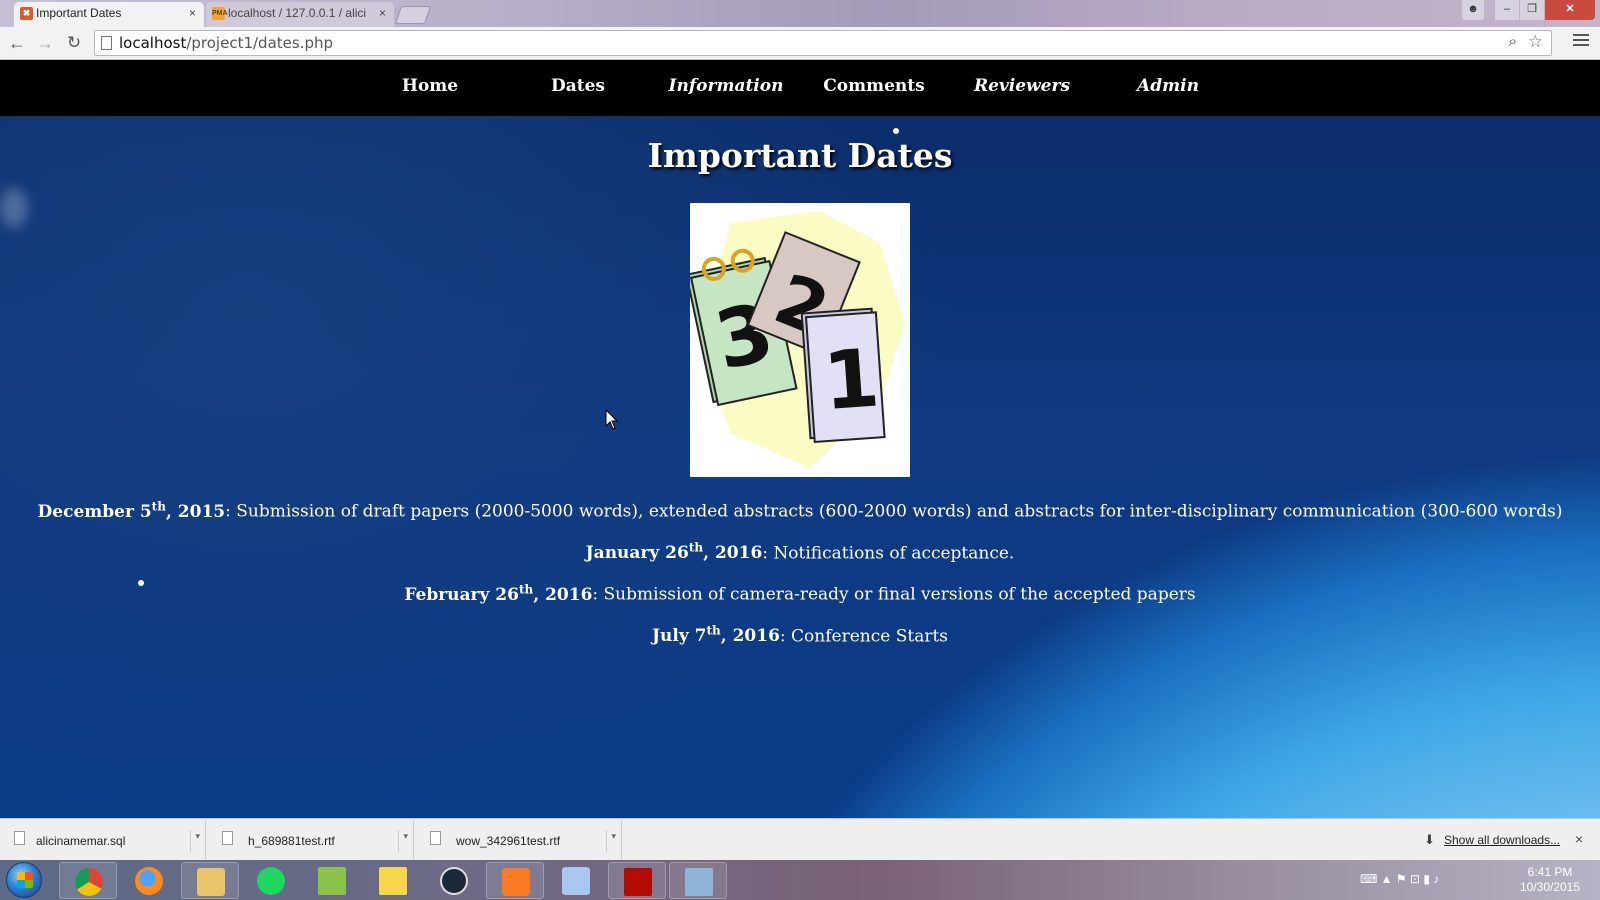  I want to click on control-panel-icon, so click(698, 880).